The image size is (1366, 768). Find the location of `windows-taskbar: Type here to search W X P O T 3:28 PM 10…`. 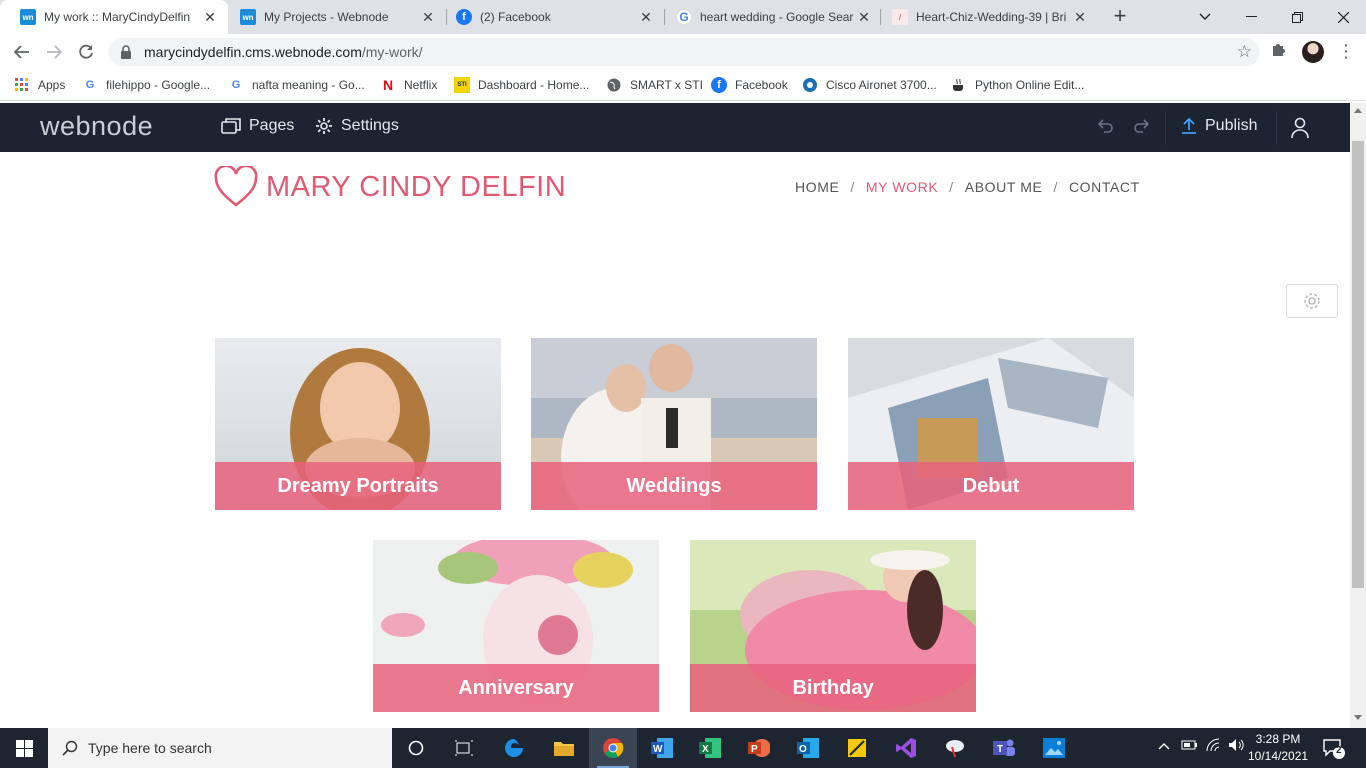

windows-taskbar: Type here to search W X P O T 3:28 PM 10… is located at coordinates (683, 748).